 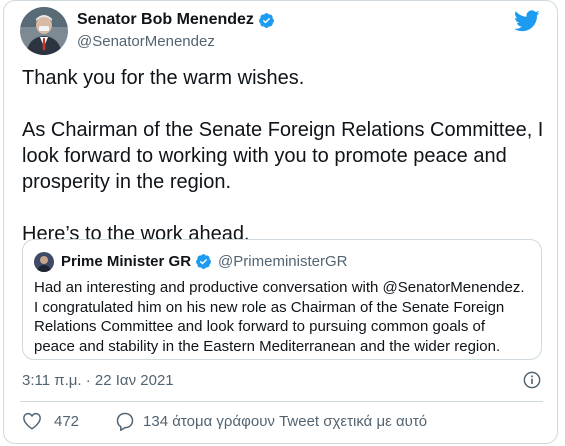 I want to click on author-handle: @SenatorMenendez, so click(x=146, y=41).